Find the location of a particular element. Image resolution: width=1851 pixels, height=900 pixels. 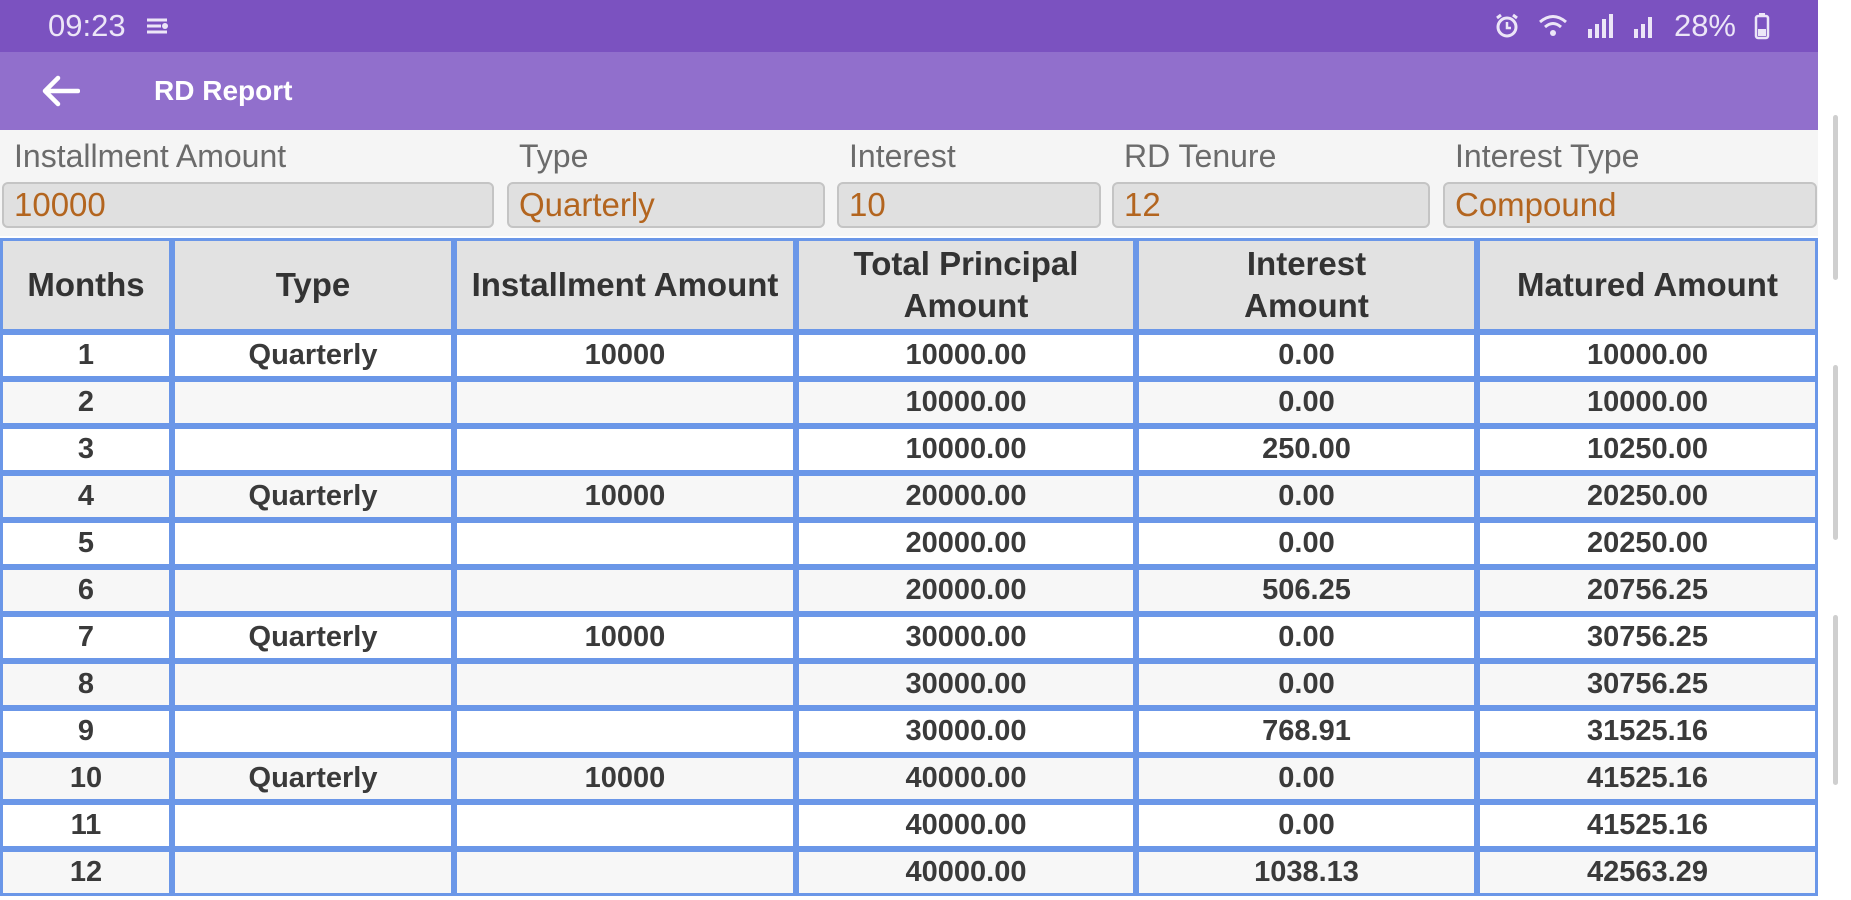

cell-total-principal: 10000.00 is located at coordinates (966, 449).